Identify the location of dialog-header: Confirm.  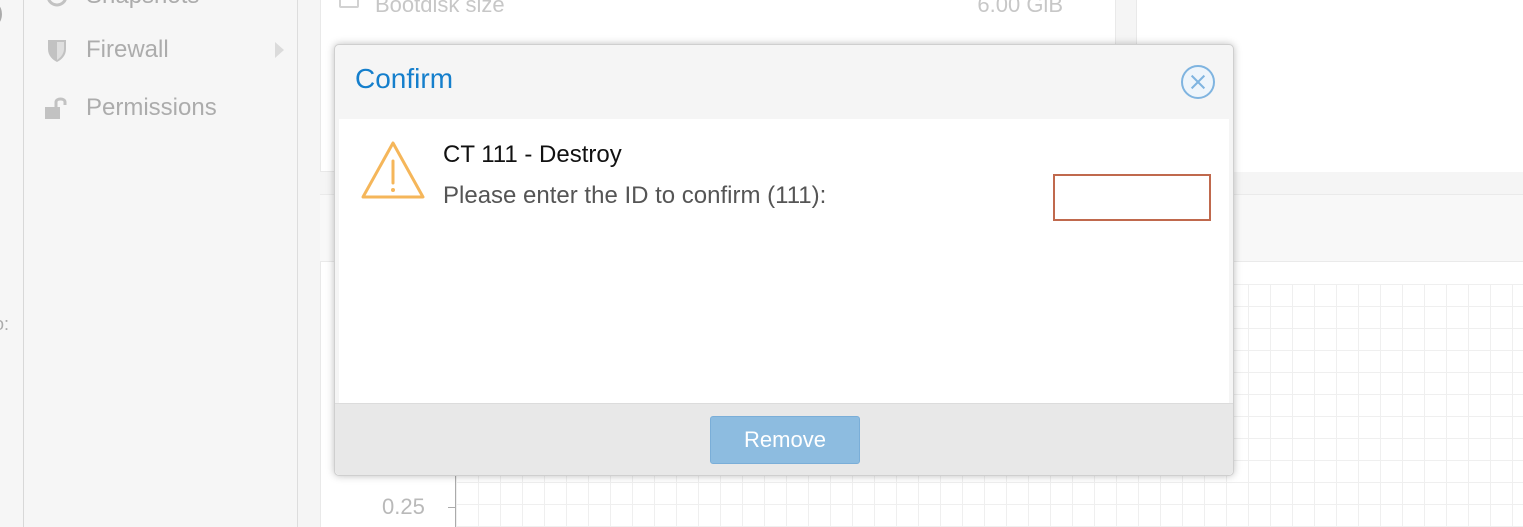
(784, 82).